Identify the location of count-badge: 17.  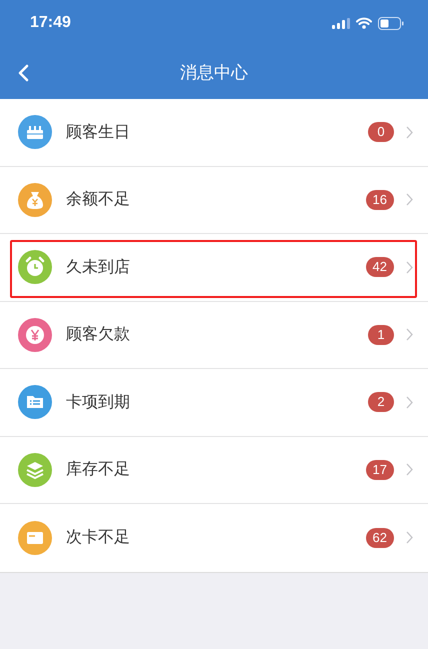
(380, 470).